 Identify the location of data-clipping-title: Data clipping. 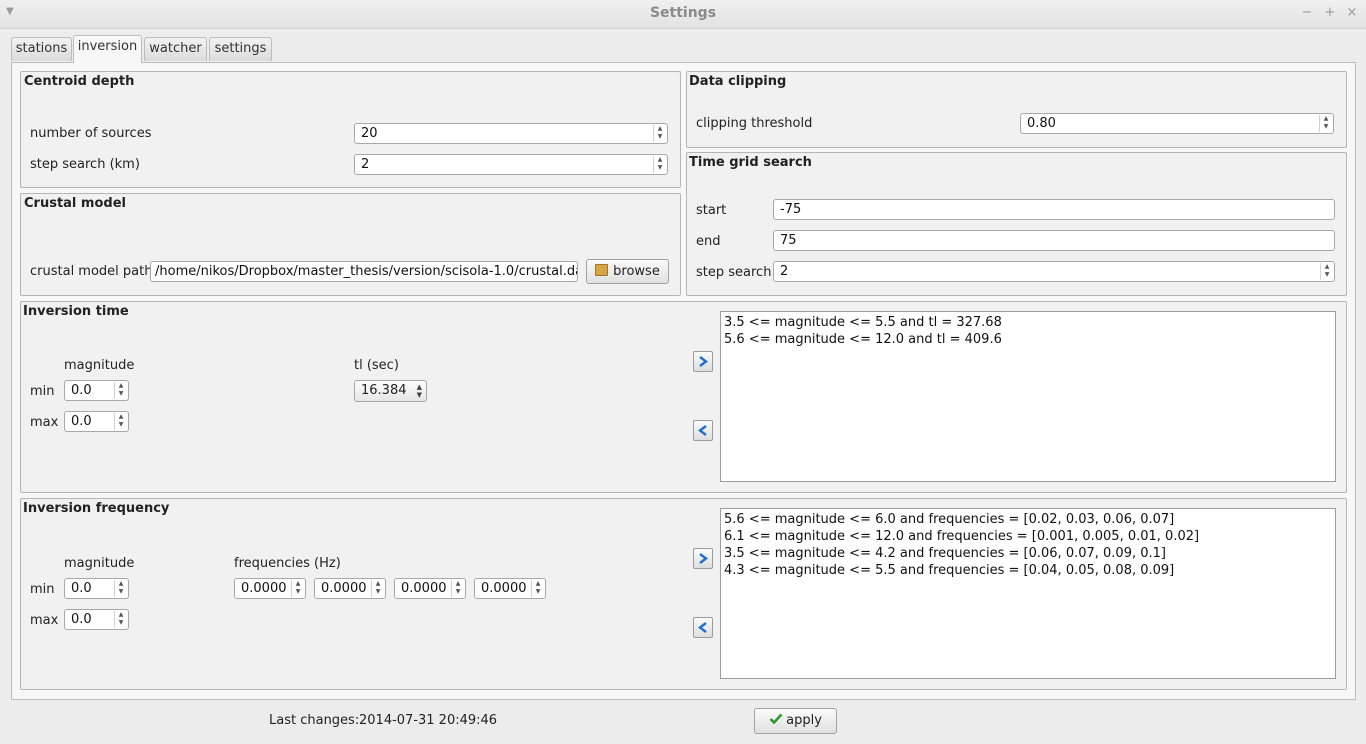
(738, 81).